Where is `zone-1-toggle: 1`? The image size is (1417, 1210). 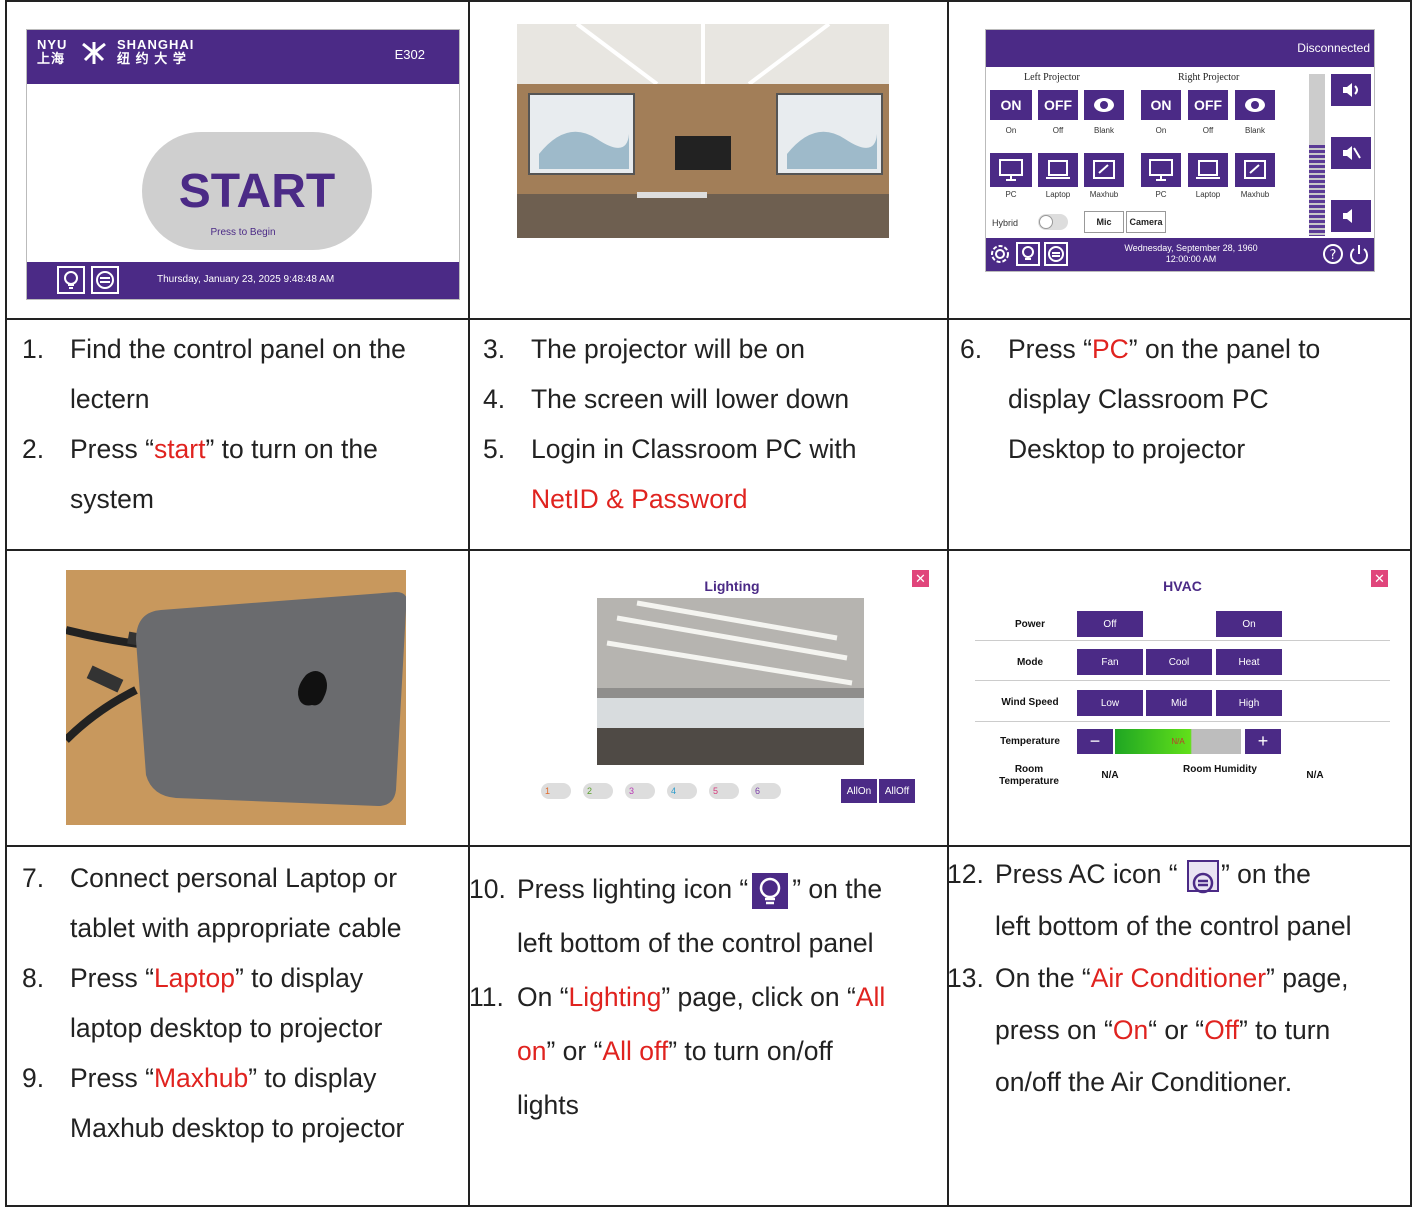 zone-1-toggle: 1 is located at coordinates (556, 791).